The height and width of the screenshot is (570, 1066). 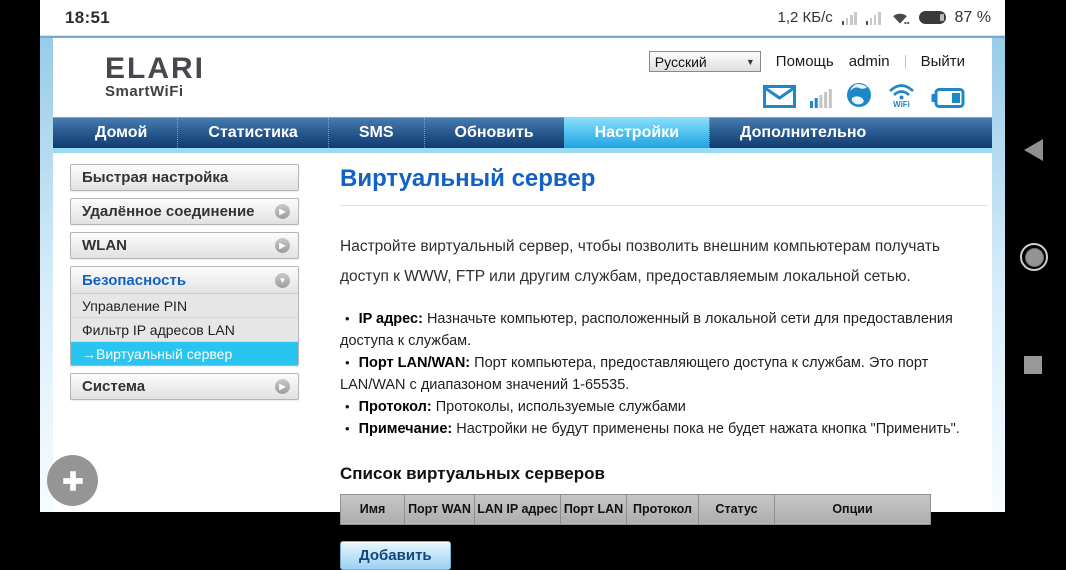 I want to click on sidebar-item-label: Быстрая настройка, so click(x=155, y=177).